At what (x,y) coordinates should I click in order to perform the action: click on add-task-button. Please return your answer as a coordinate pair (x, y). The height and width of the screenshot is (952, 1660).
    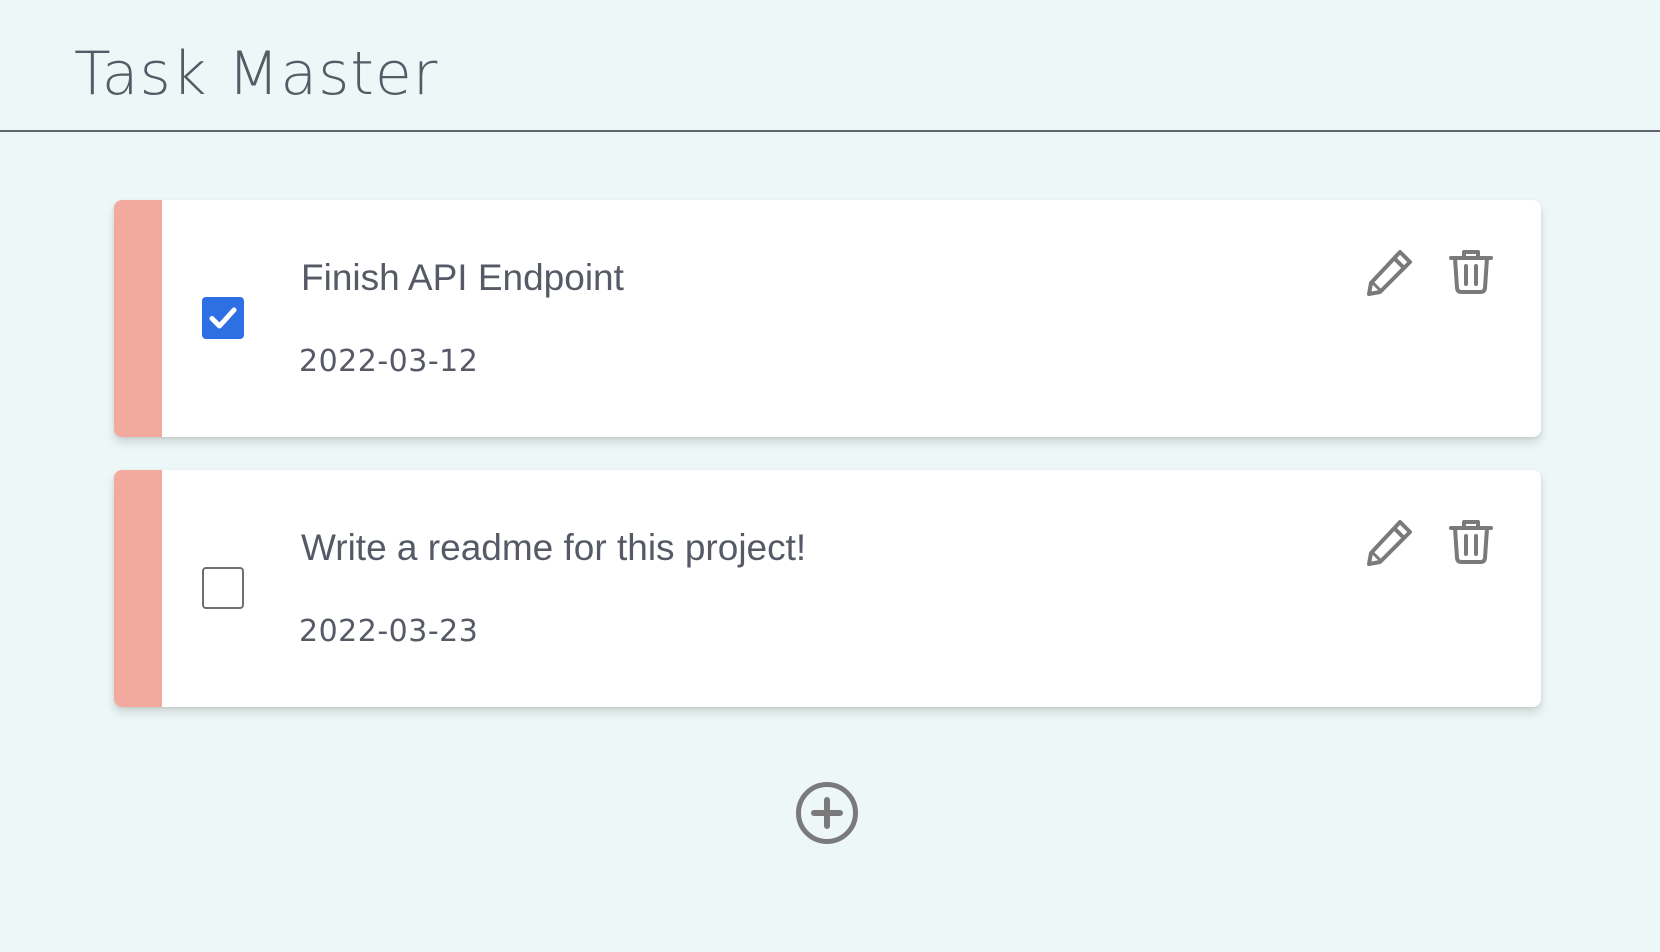
    Looking at the image, I should click on (827, 813).